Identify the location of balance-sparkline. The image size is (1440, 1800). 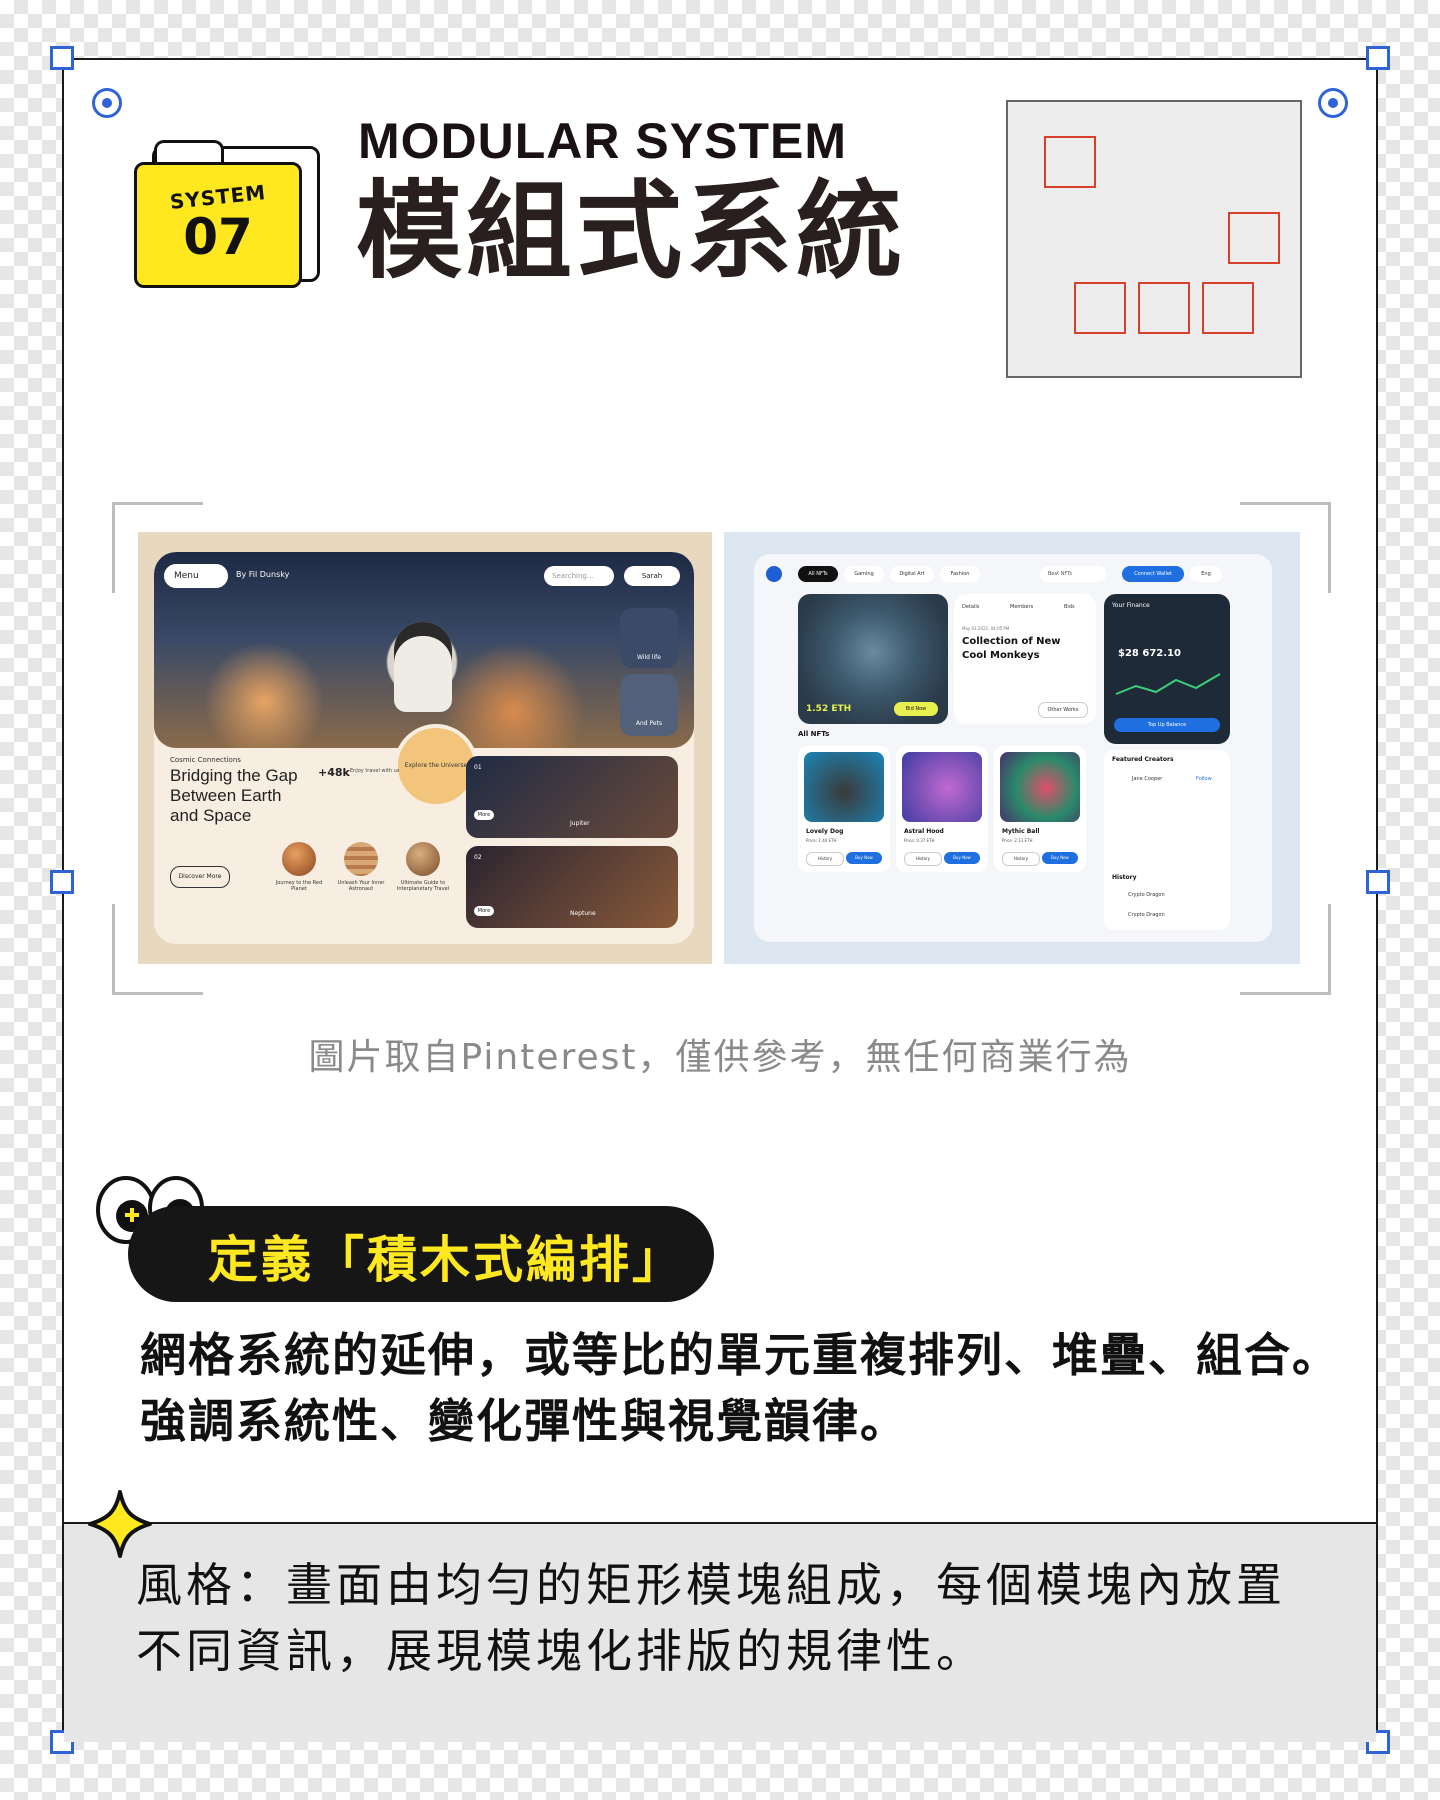
(1168, 684).